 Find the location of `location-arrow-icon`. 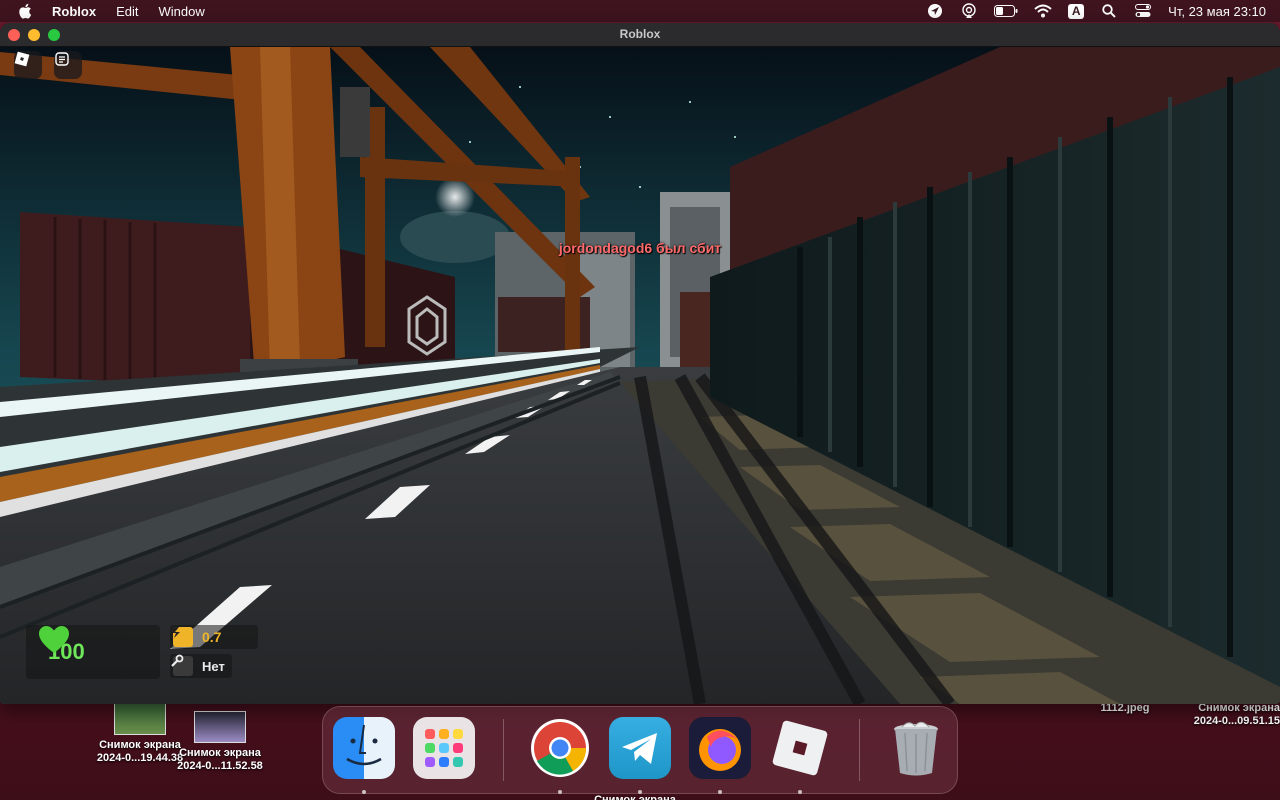

location-arrow-icon is located at coordinates (935, 11).